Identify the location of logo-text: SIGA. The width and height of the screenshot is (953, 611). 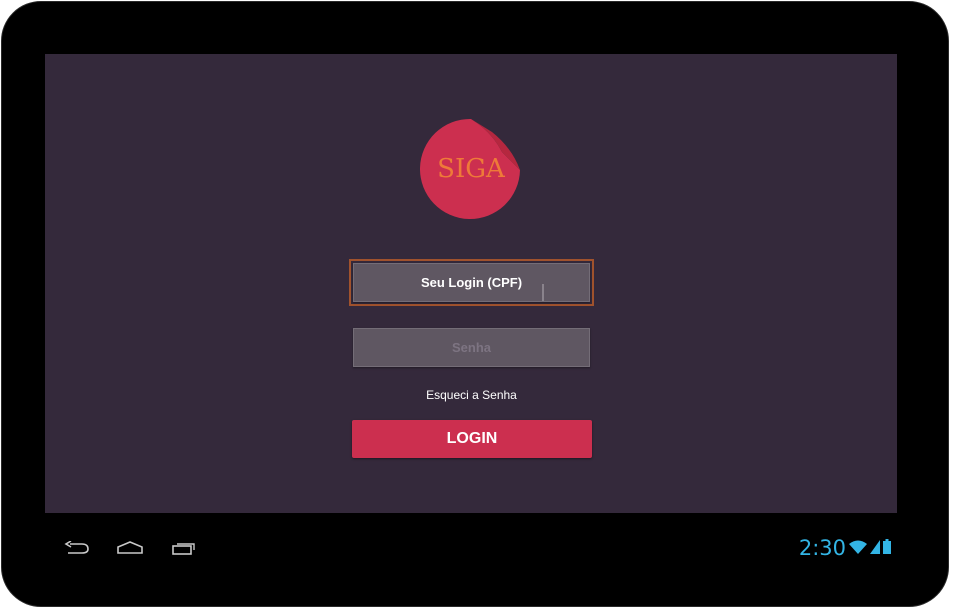
(471, 169).